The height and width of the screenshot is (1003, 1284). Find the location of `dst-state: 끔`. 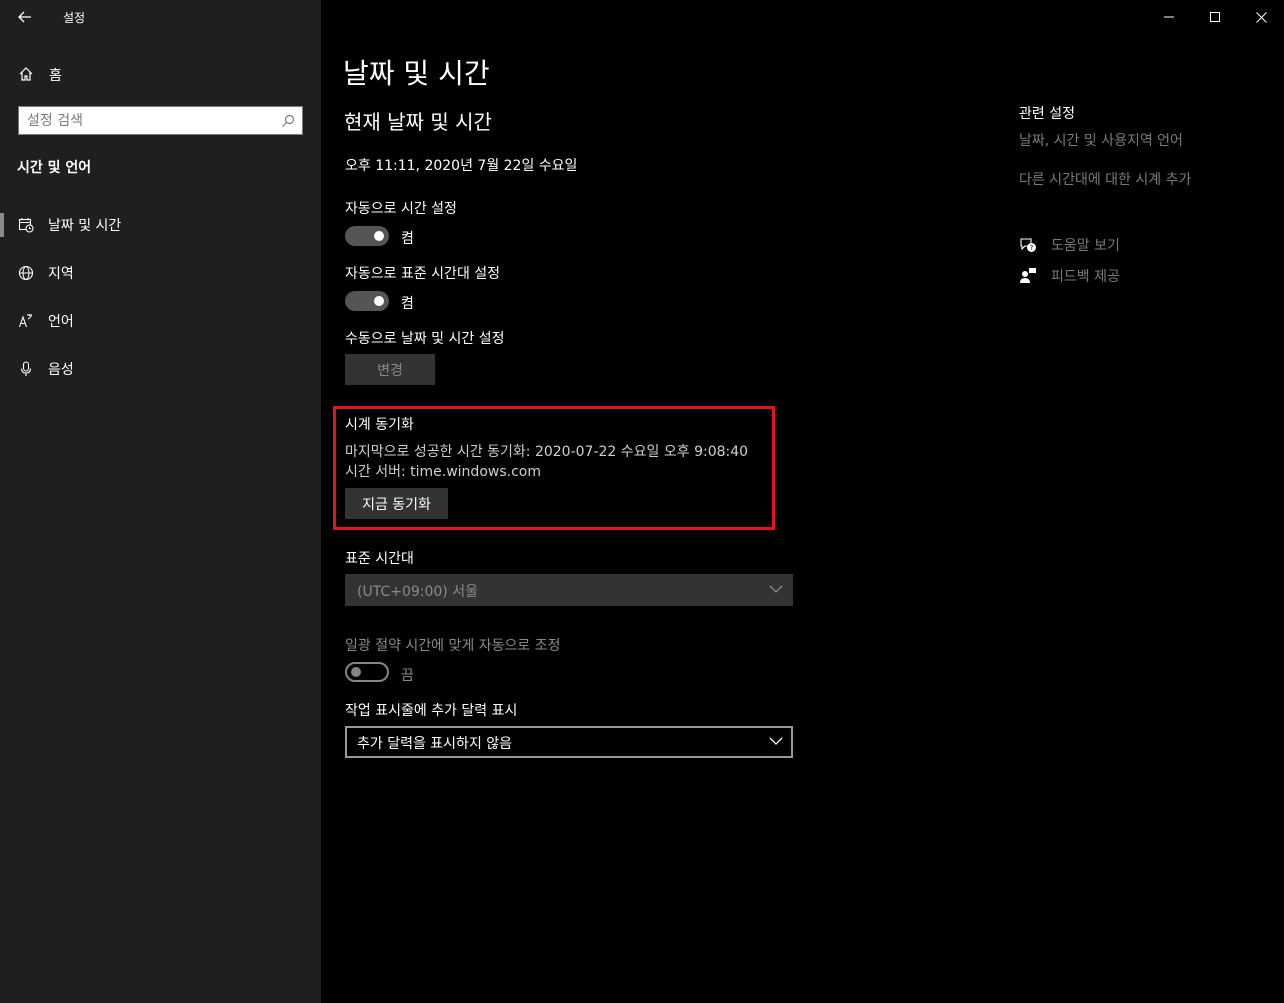

dst-state: 끔 is located at coordinates (407, 676).